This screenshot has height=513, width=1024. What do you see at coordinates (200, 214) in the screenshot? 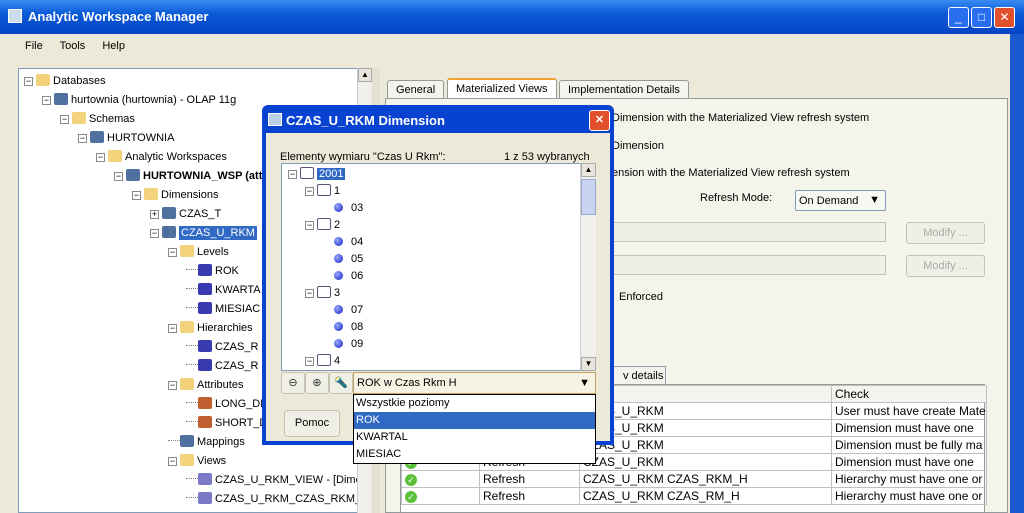
I see `tree-item-label: CZAS_T` at bounding box center [200, 214].